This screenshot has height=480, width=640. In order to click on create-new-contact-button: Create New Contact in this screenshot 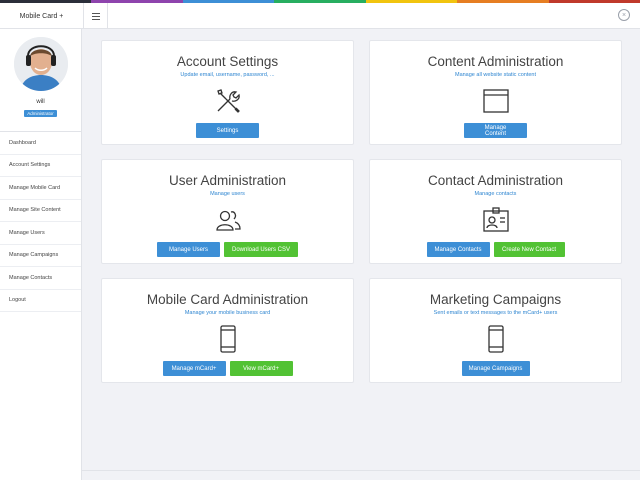, I will do `click(529, 249)`.